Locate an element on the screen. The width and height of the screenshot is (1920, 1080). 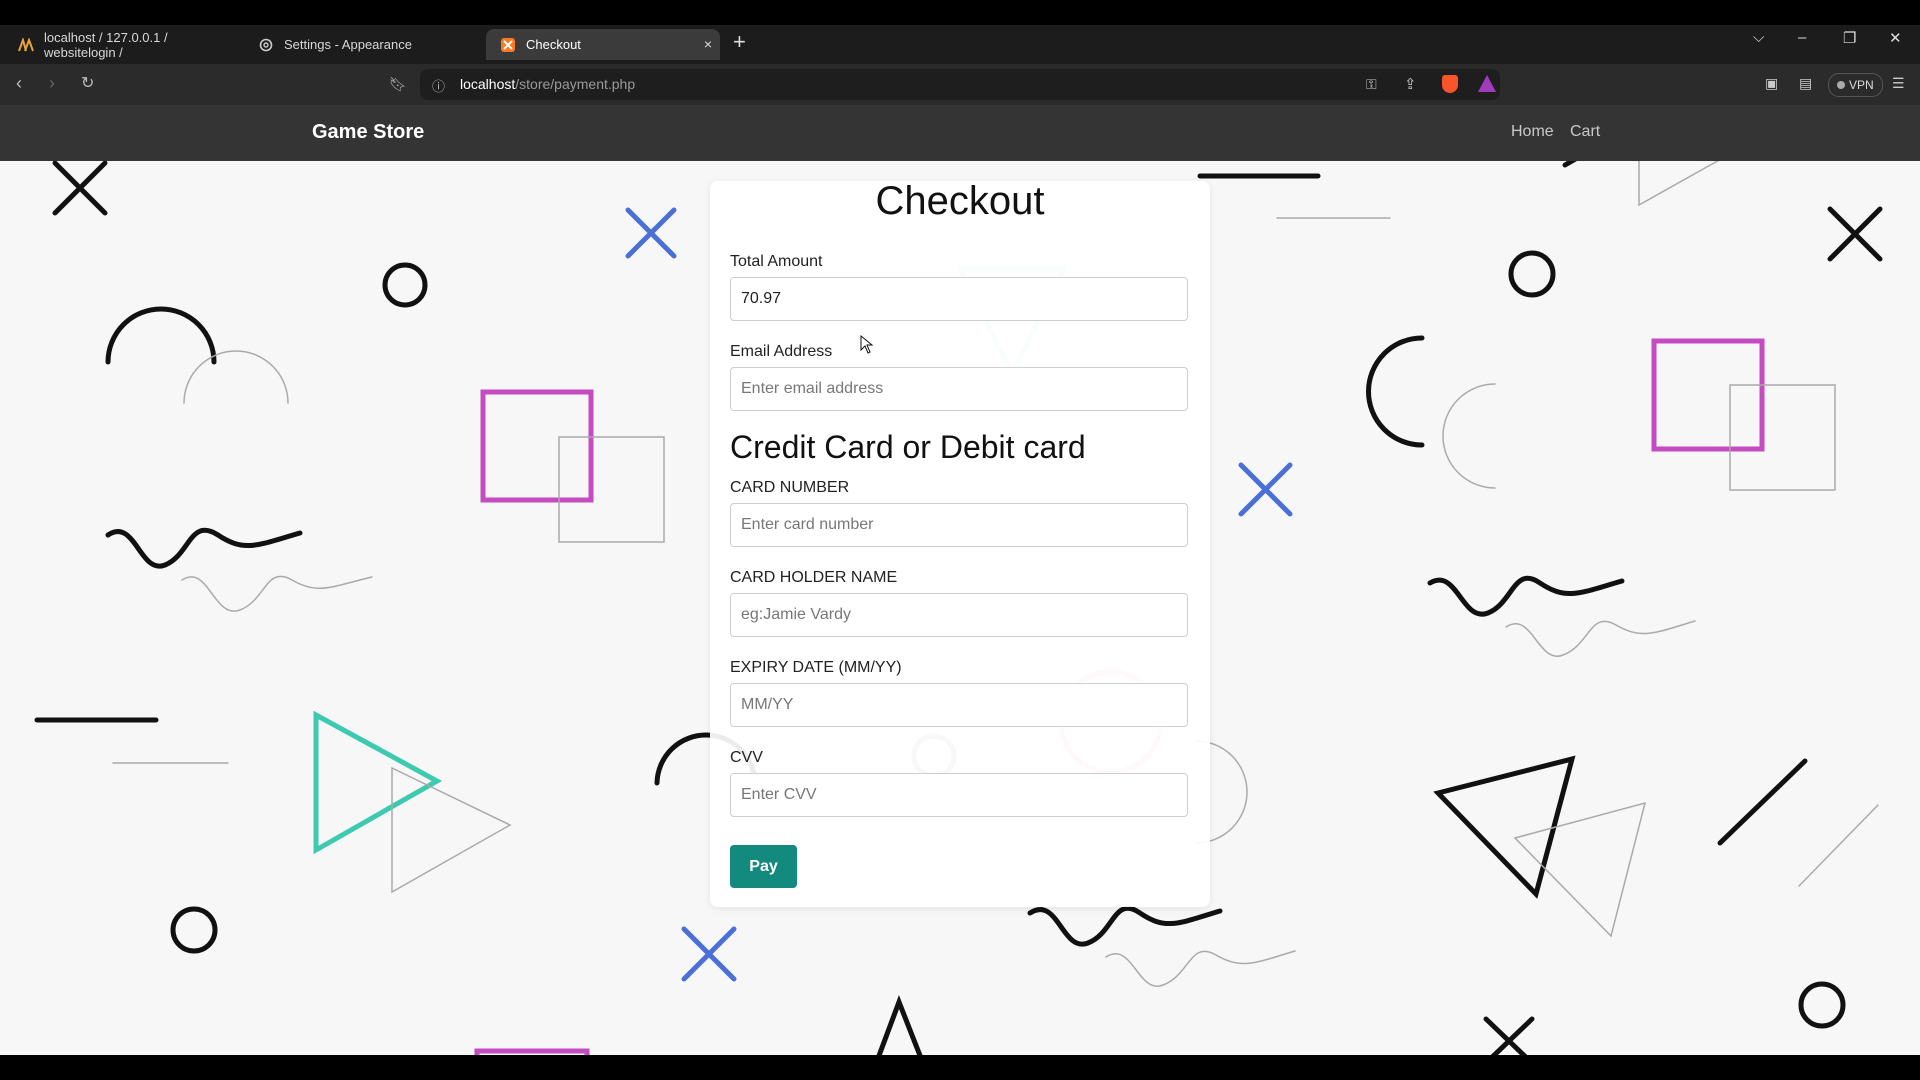
menu-icon: ☰ is located at coordinates (1898, 83).